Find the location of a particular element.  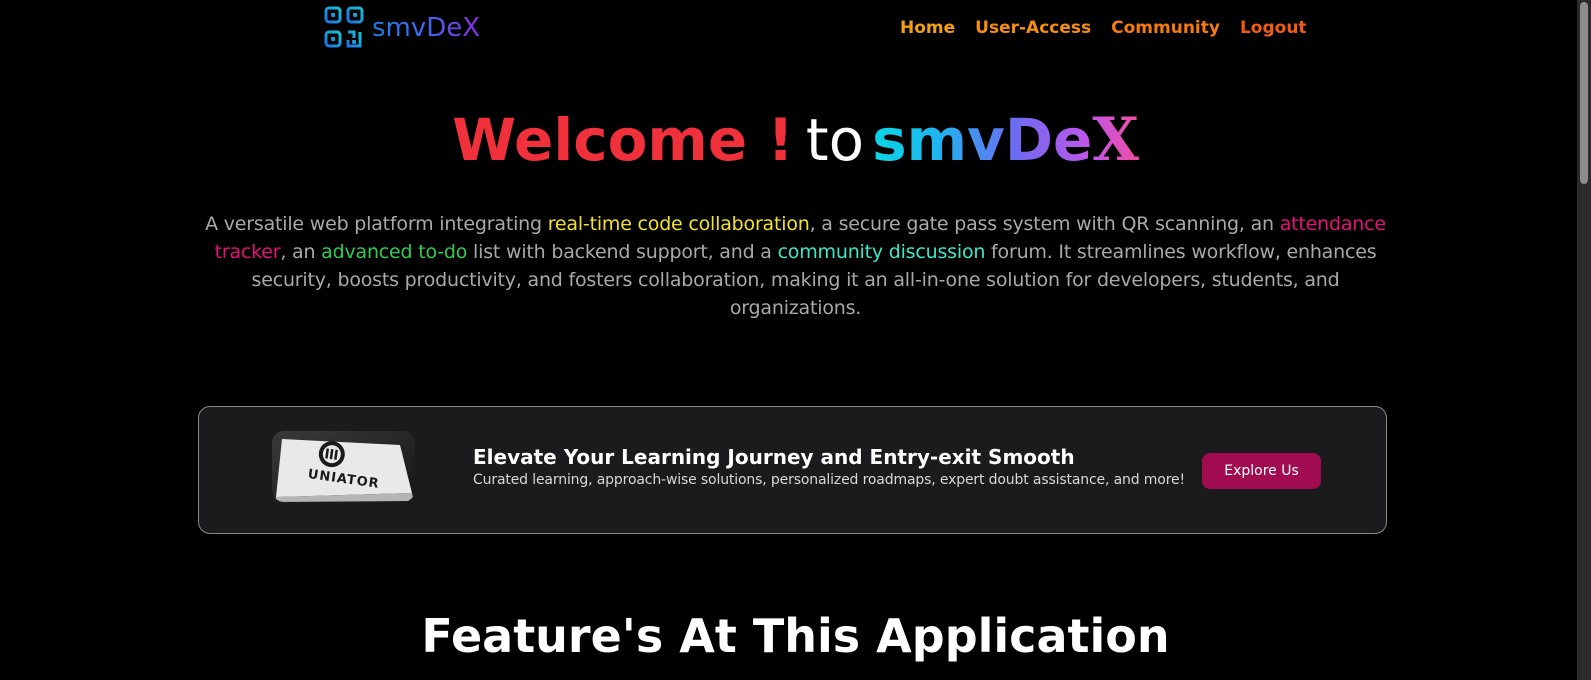

main-nav: Home User-Access Community Logout is located at coordinates (1113, 28).